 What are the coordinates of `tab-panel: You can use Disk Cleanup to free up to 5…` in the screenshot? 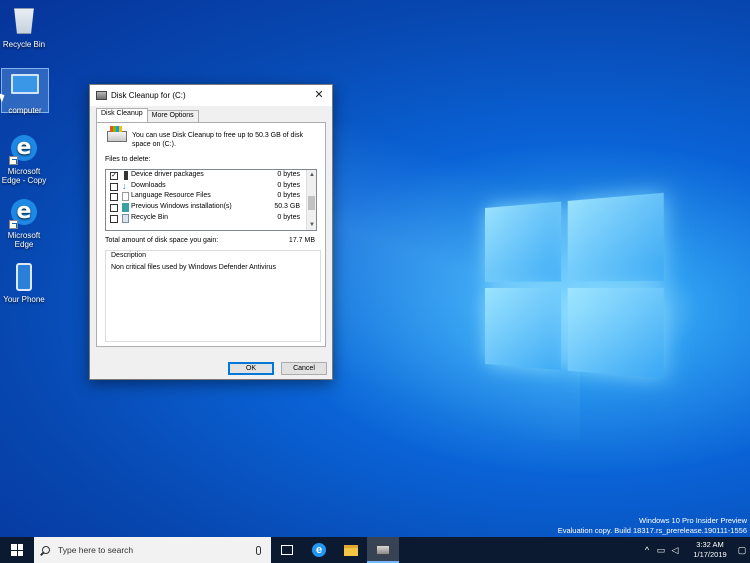 It's located at (211, 234).